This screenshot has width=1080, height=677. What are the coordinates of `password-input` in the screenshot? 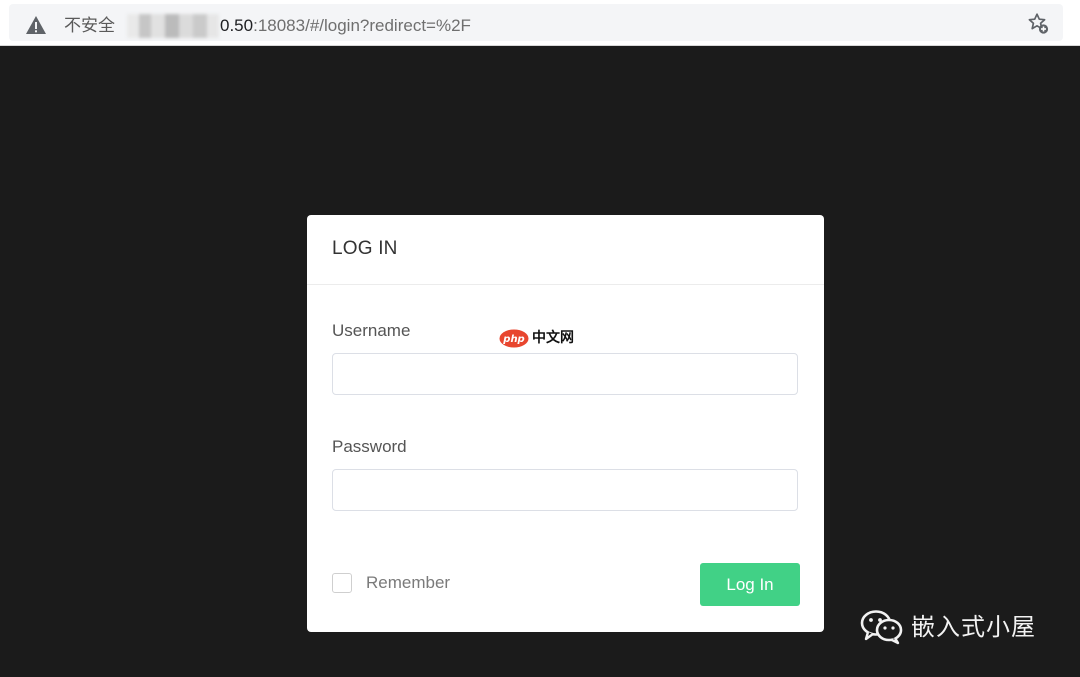 It's located at (565, 490).